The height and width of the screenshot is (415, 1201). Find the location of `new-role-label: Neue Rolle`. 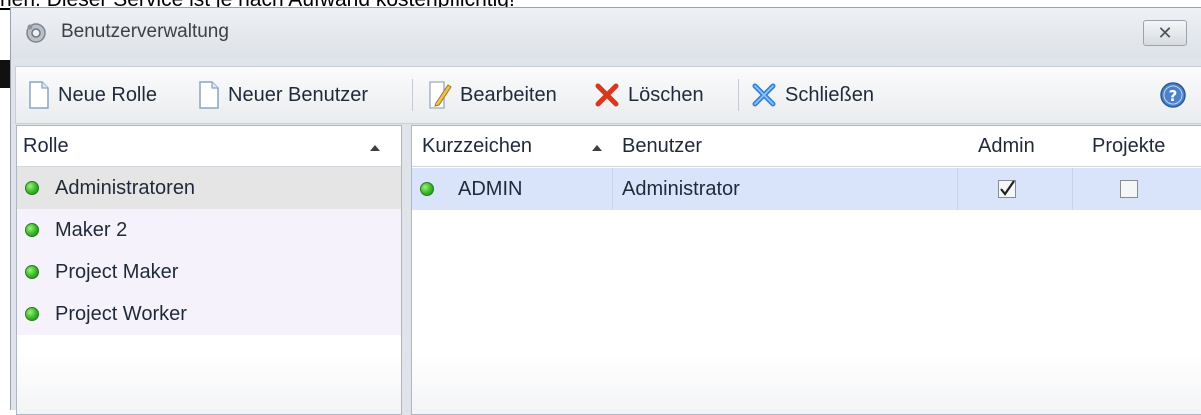

new-role-label: Neue Rolle is located at coordinates (107, 94).